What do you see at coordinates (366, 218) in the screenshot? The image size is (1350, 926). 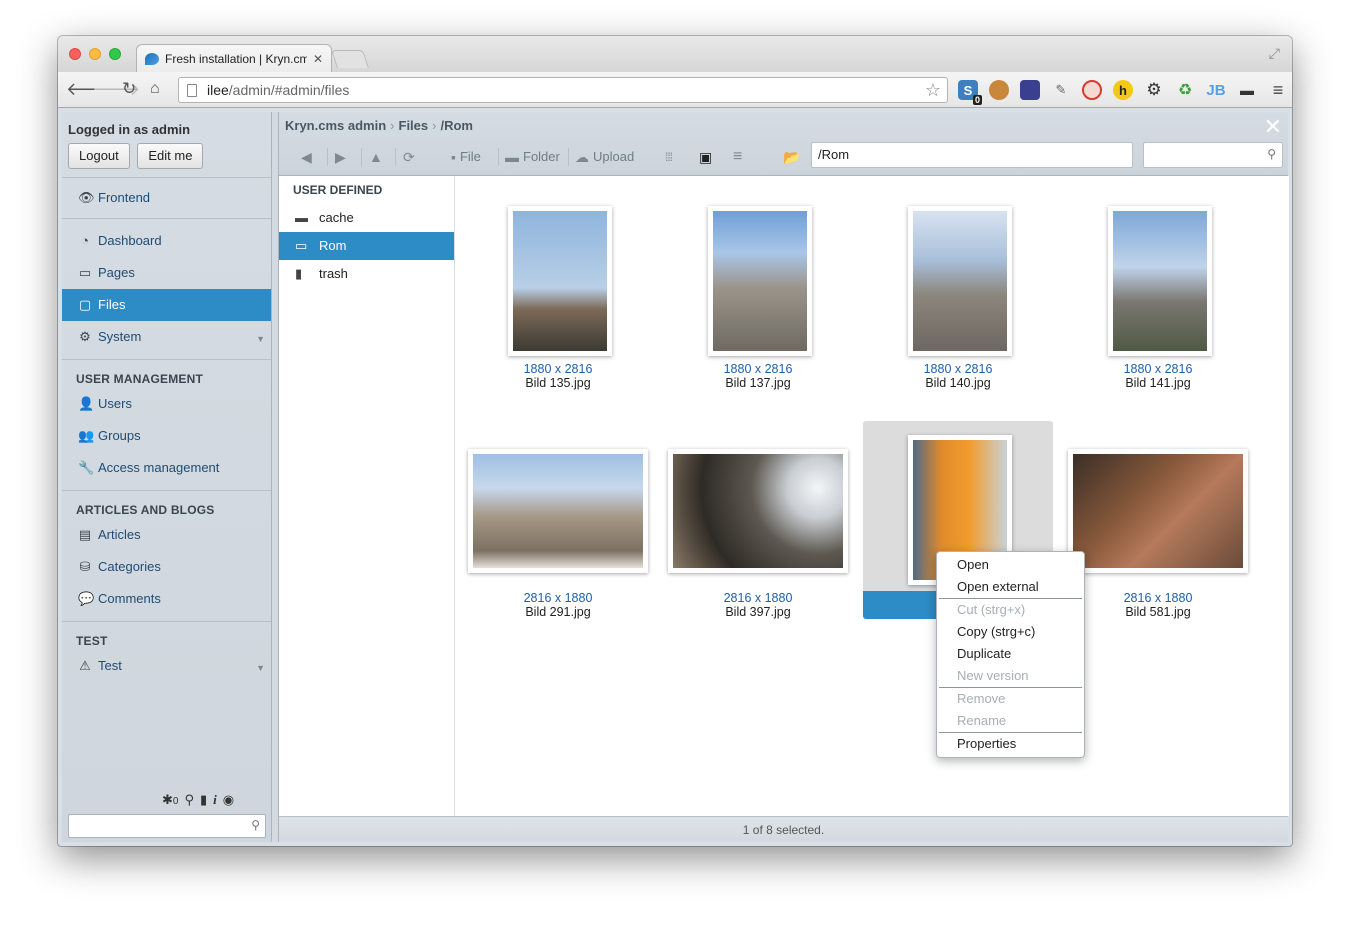 I see `tree-item-cache: ▬ cache` at bounding box center [366, 218].